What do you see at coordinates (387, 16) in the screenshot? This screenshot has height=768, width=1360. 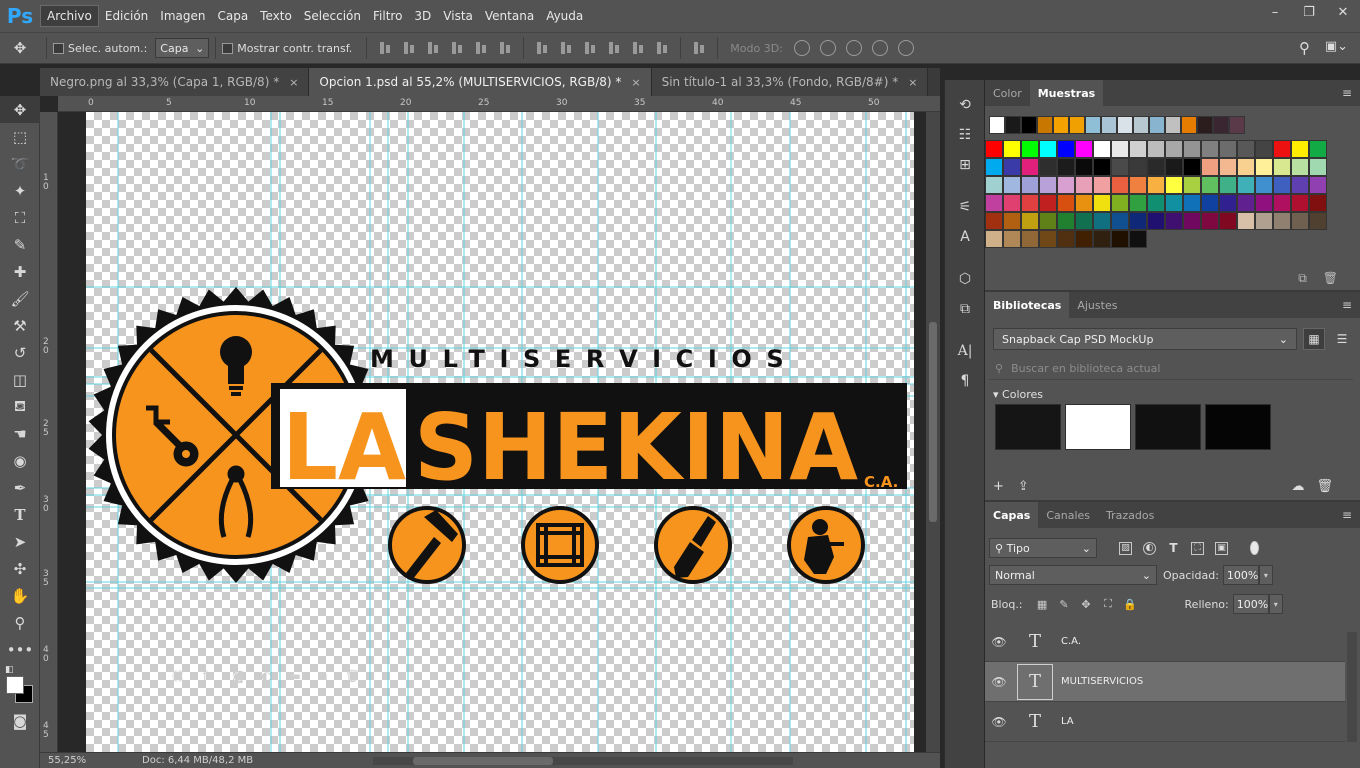 I see `menu-filtro: Filtro` at bounding box center [387, 16].